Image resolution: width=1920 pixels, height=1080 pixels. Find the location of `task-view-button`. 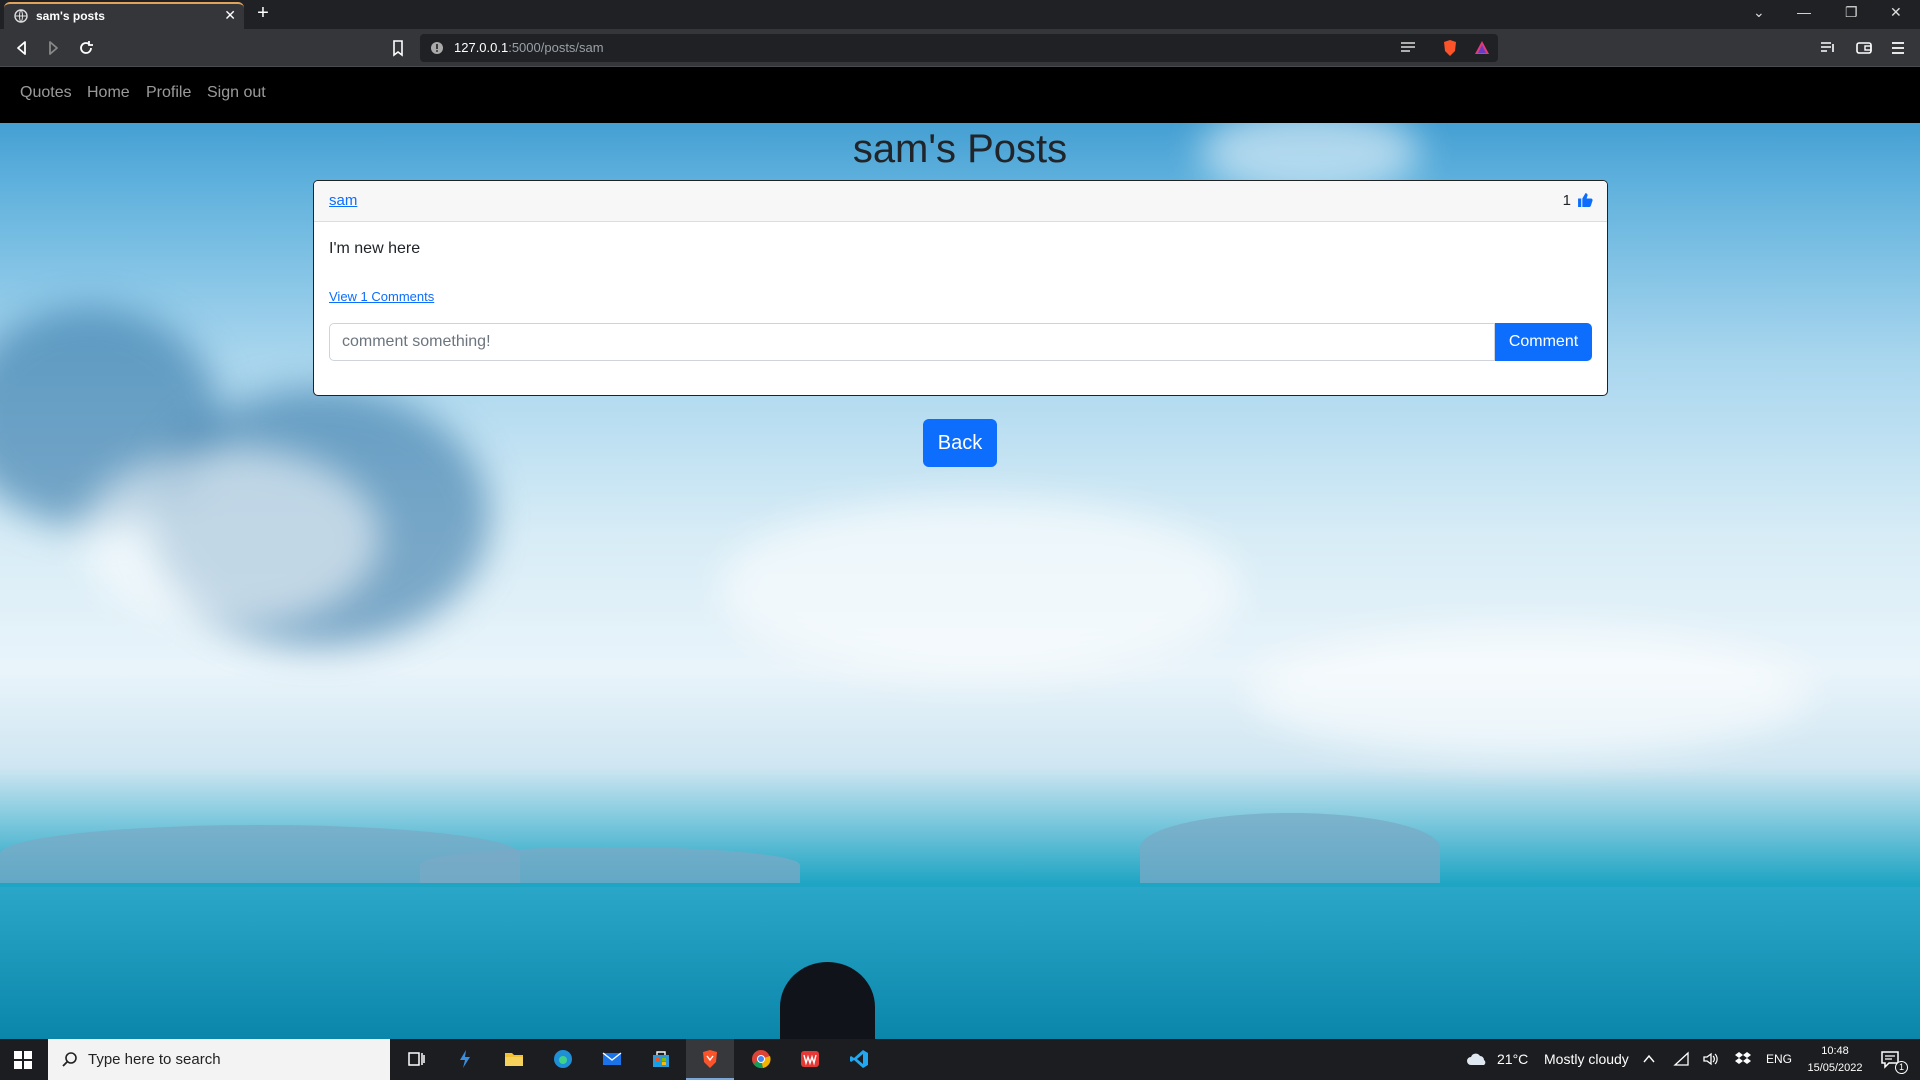

task-view-button is located at coordinates (416, 1059).